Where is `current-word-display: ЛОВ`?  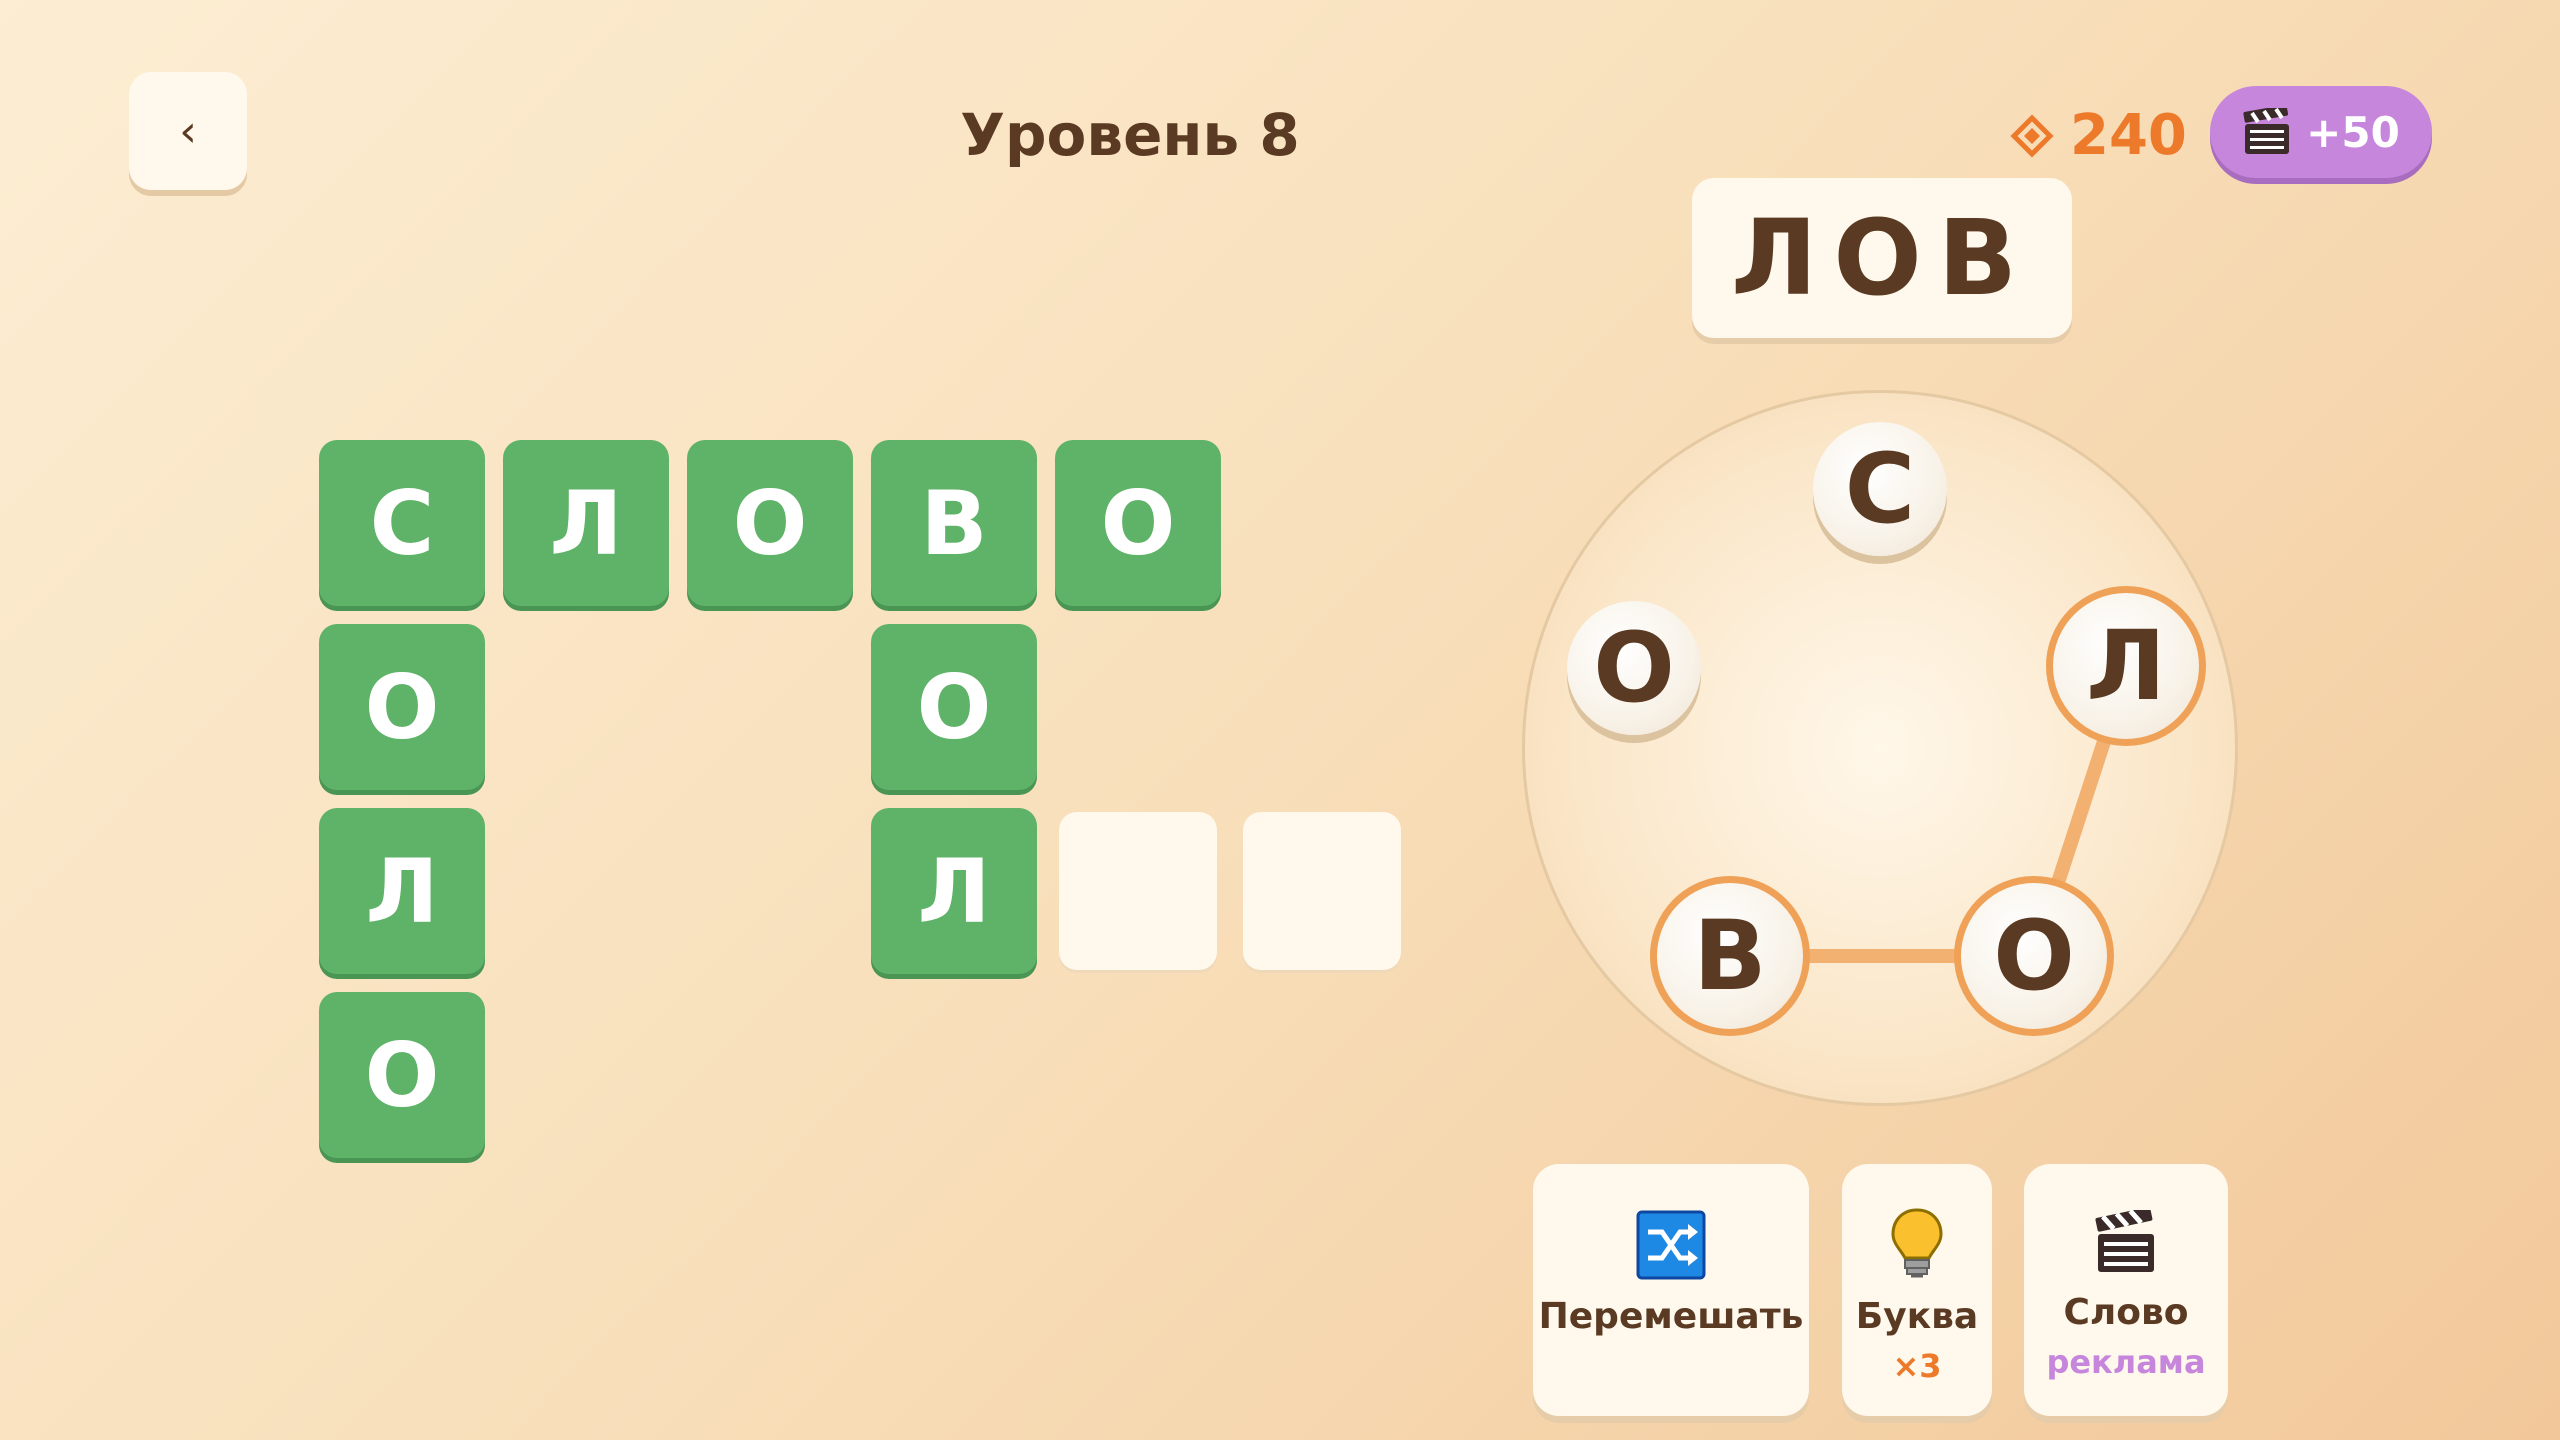 current-word-display: ЛОВ is located at coordinates (1882, 258).